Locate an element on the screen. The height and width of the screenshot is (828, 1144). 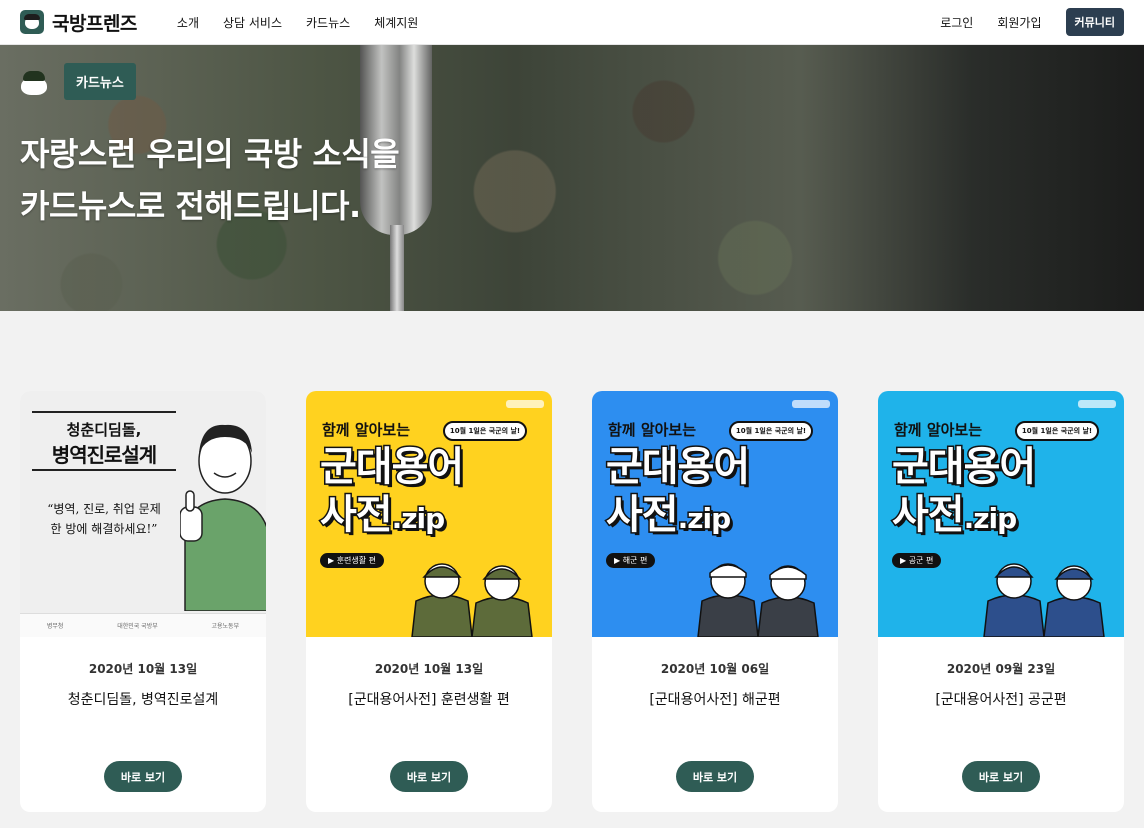
thumb-line2: 병역진로설계 is located at coordinates (104, 455).